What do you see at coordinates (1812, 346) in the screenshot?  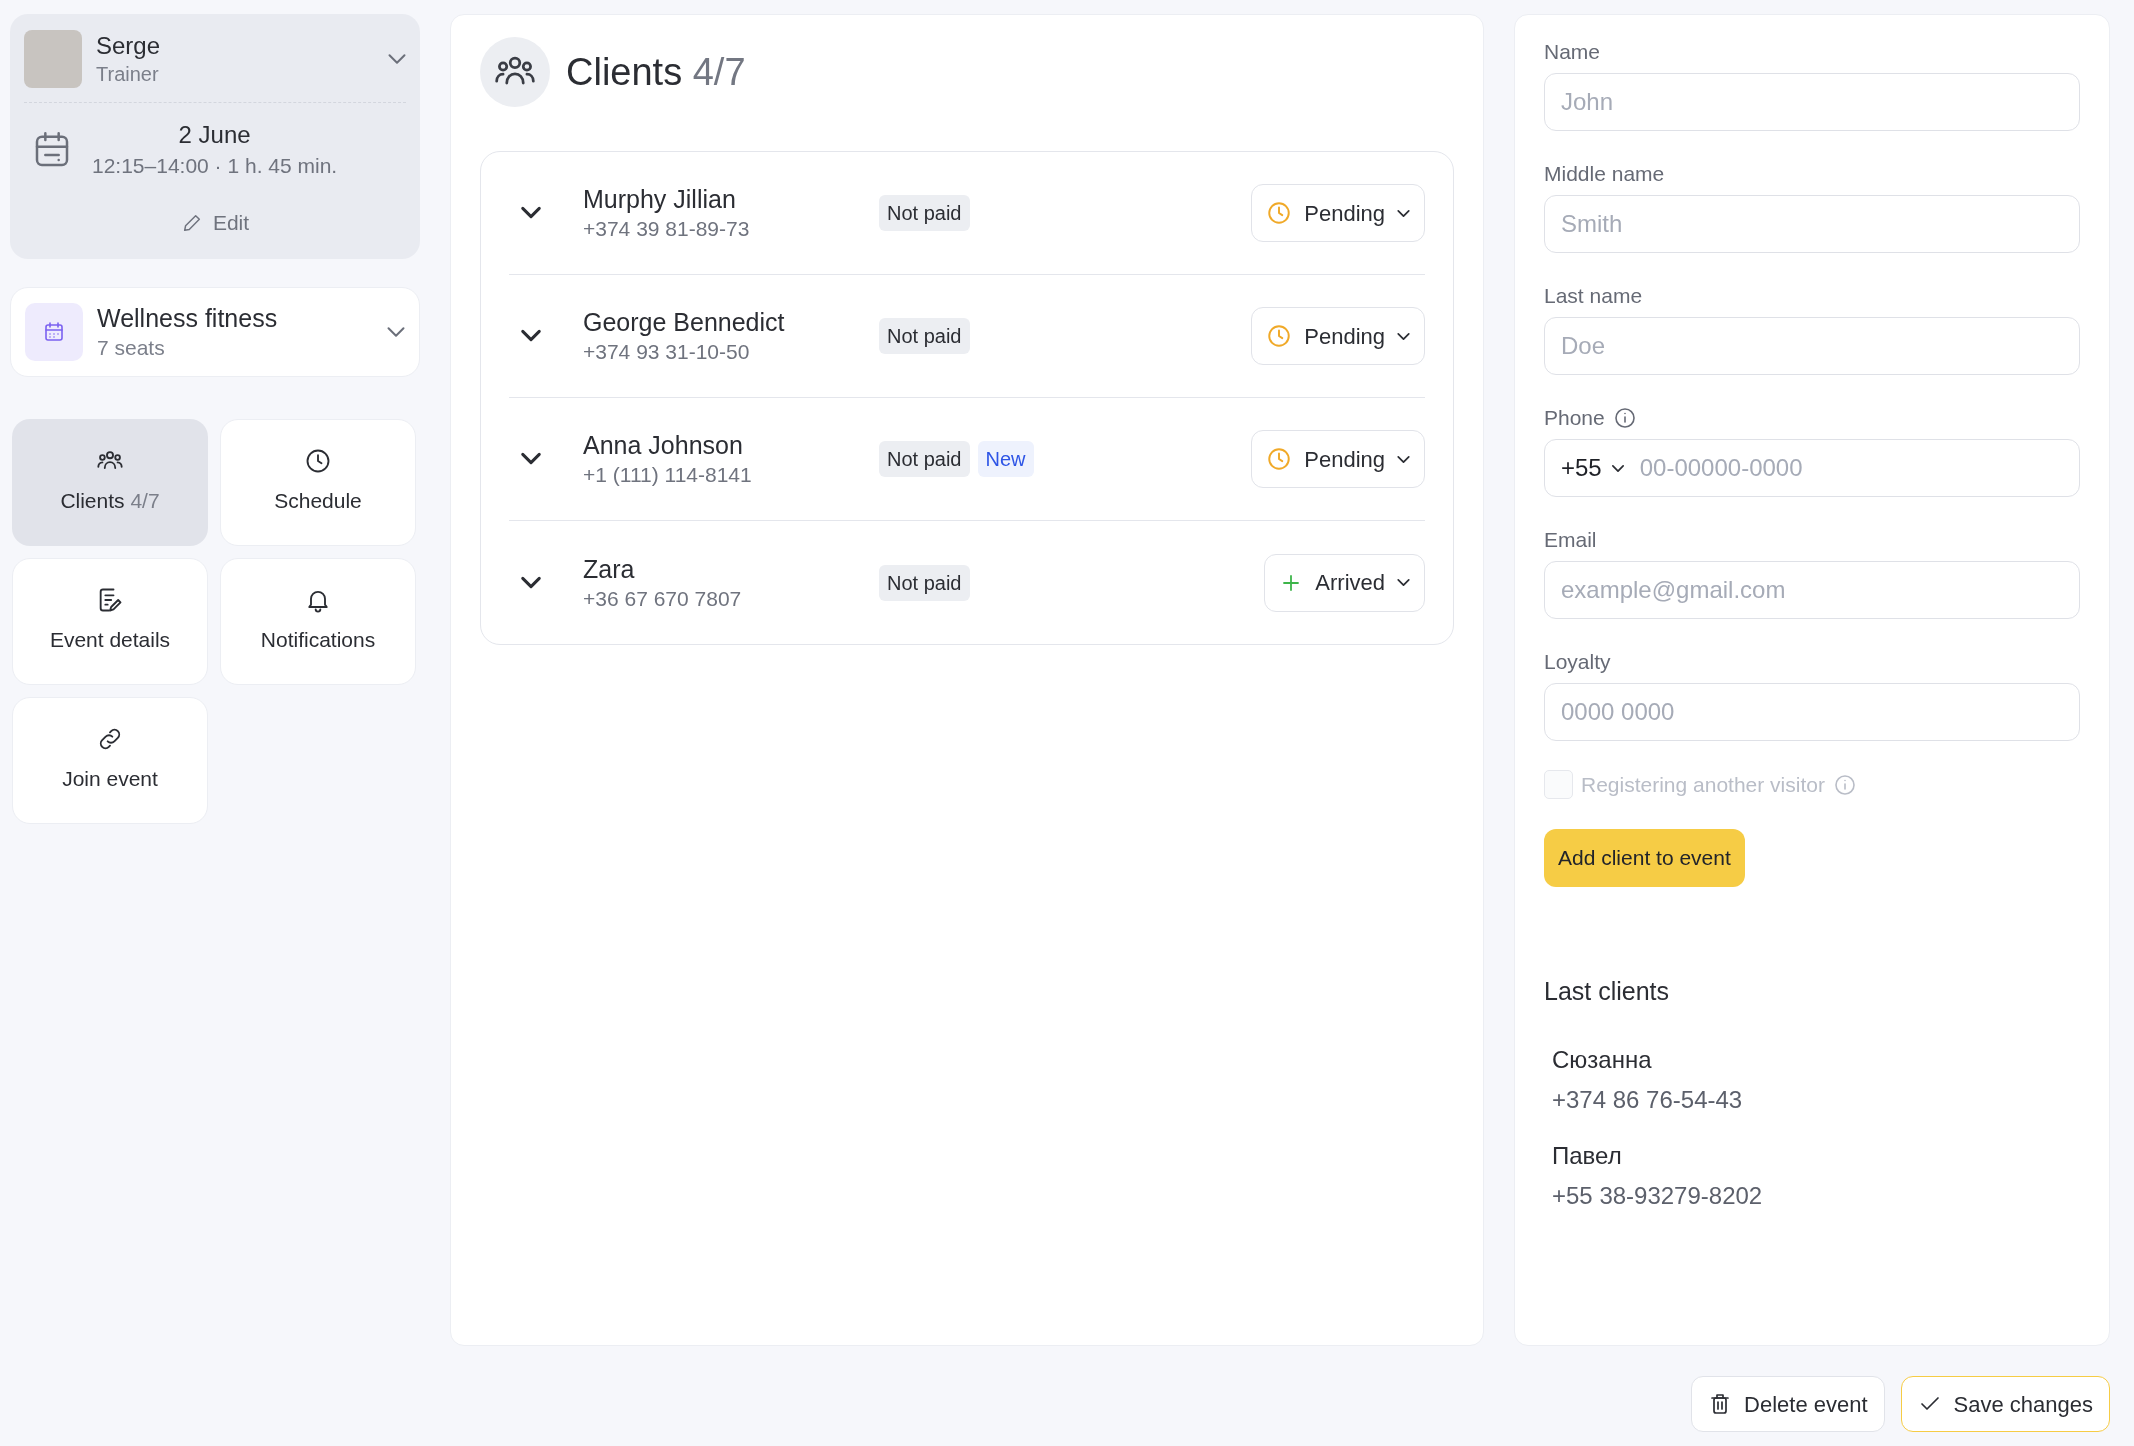 I see `text-field: Doe` at bounding box center [1812, 346].